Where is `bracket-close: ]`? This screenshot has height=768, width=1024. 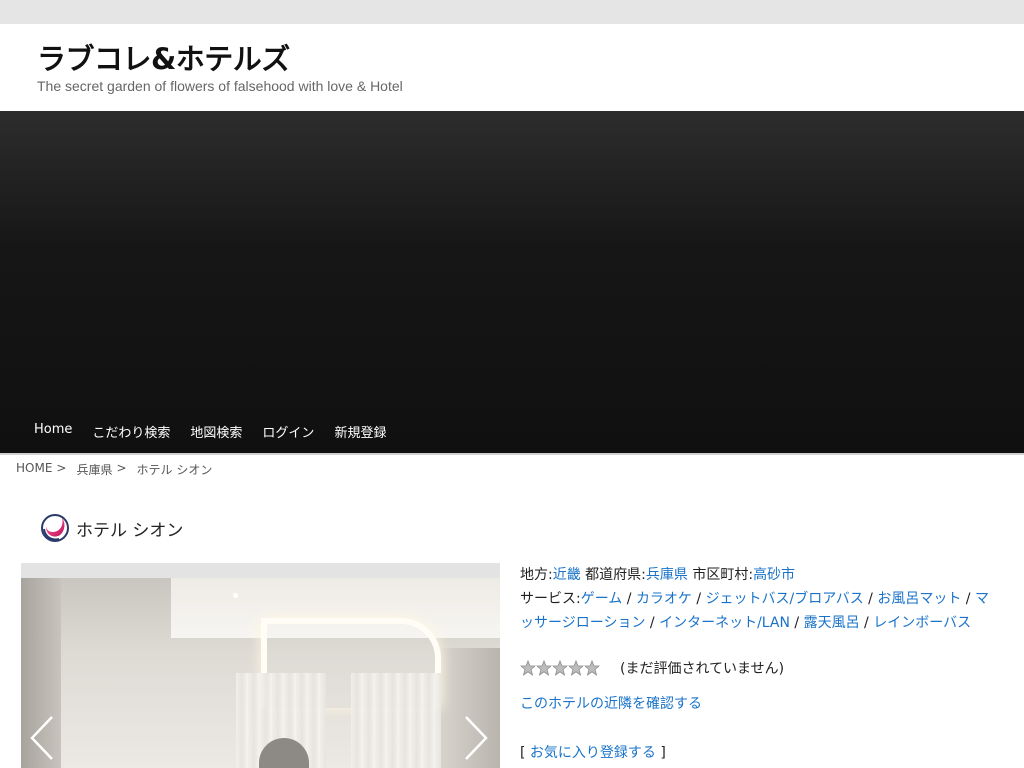
bracket-close: ] is located at coordinates (660, 753).